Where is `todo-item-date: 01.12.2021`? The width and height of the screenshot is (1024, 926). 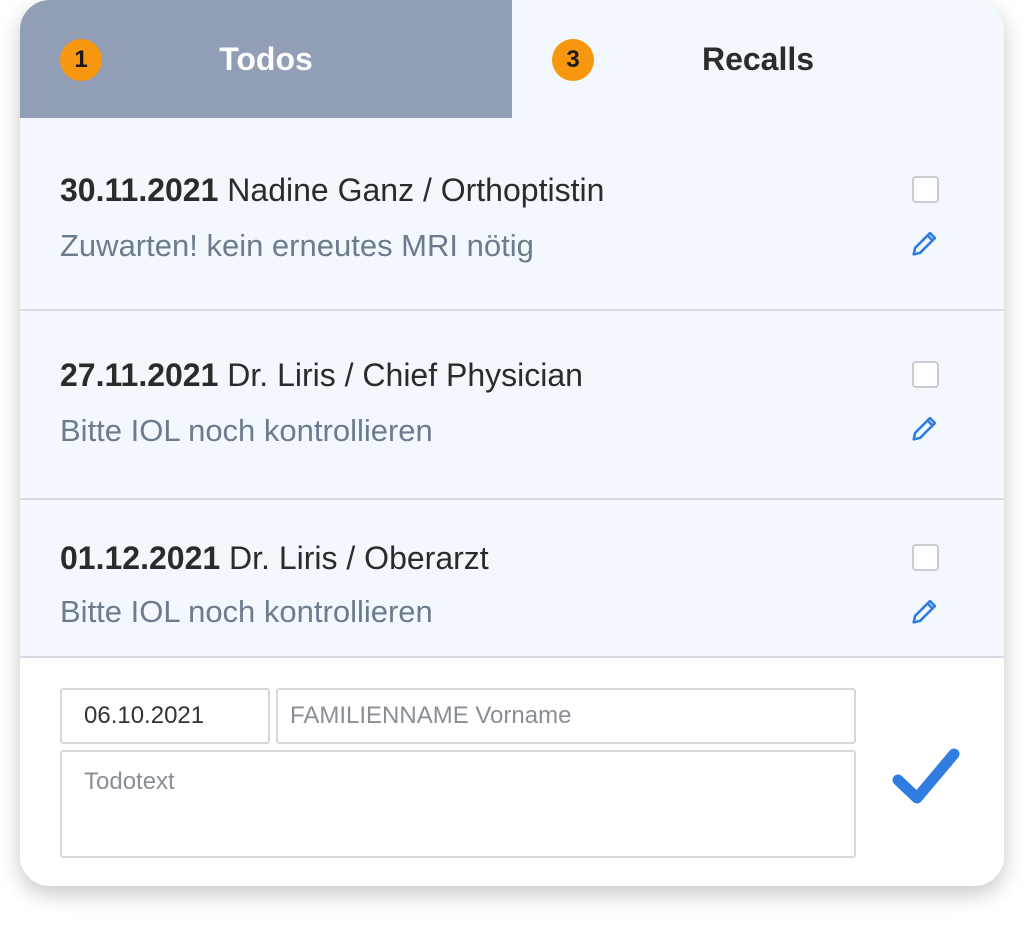
todo-item-date: 01.12.2021 is located at coordinates (140, 558).